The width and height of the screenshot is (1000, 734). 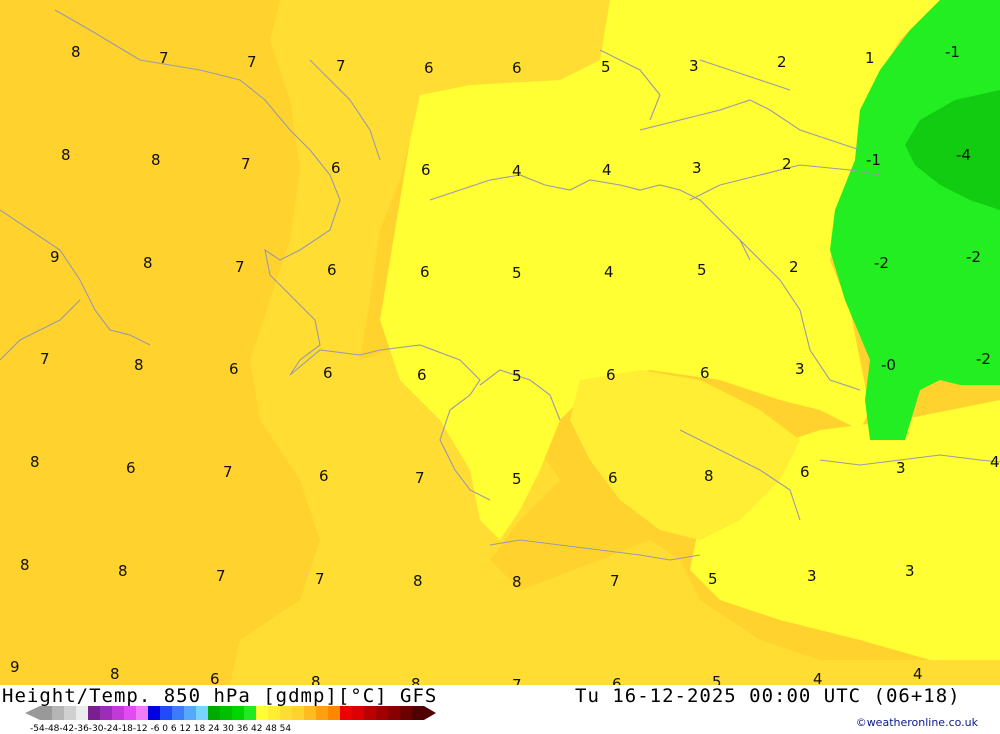 I want to click on temp-label: -4, so click(x=963, y=155).